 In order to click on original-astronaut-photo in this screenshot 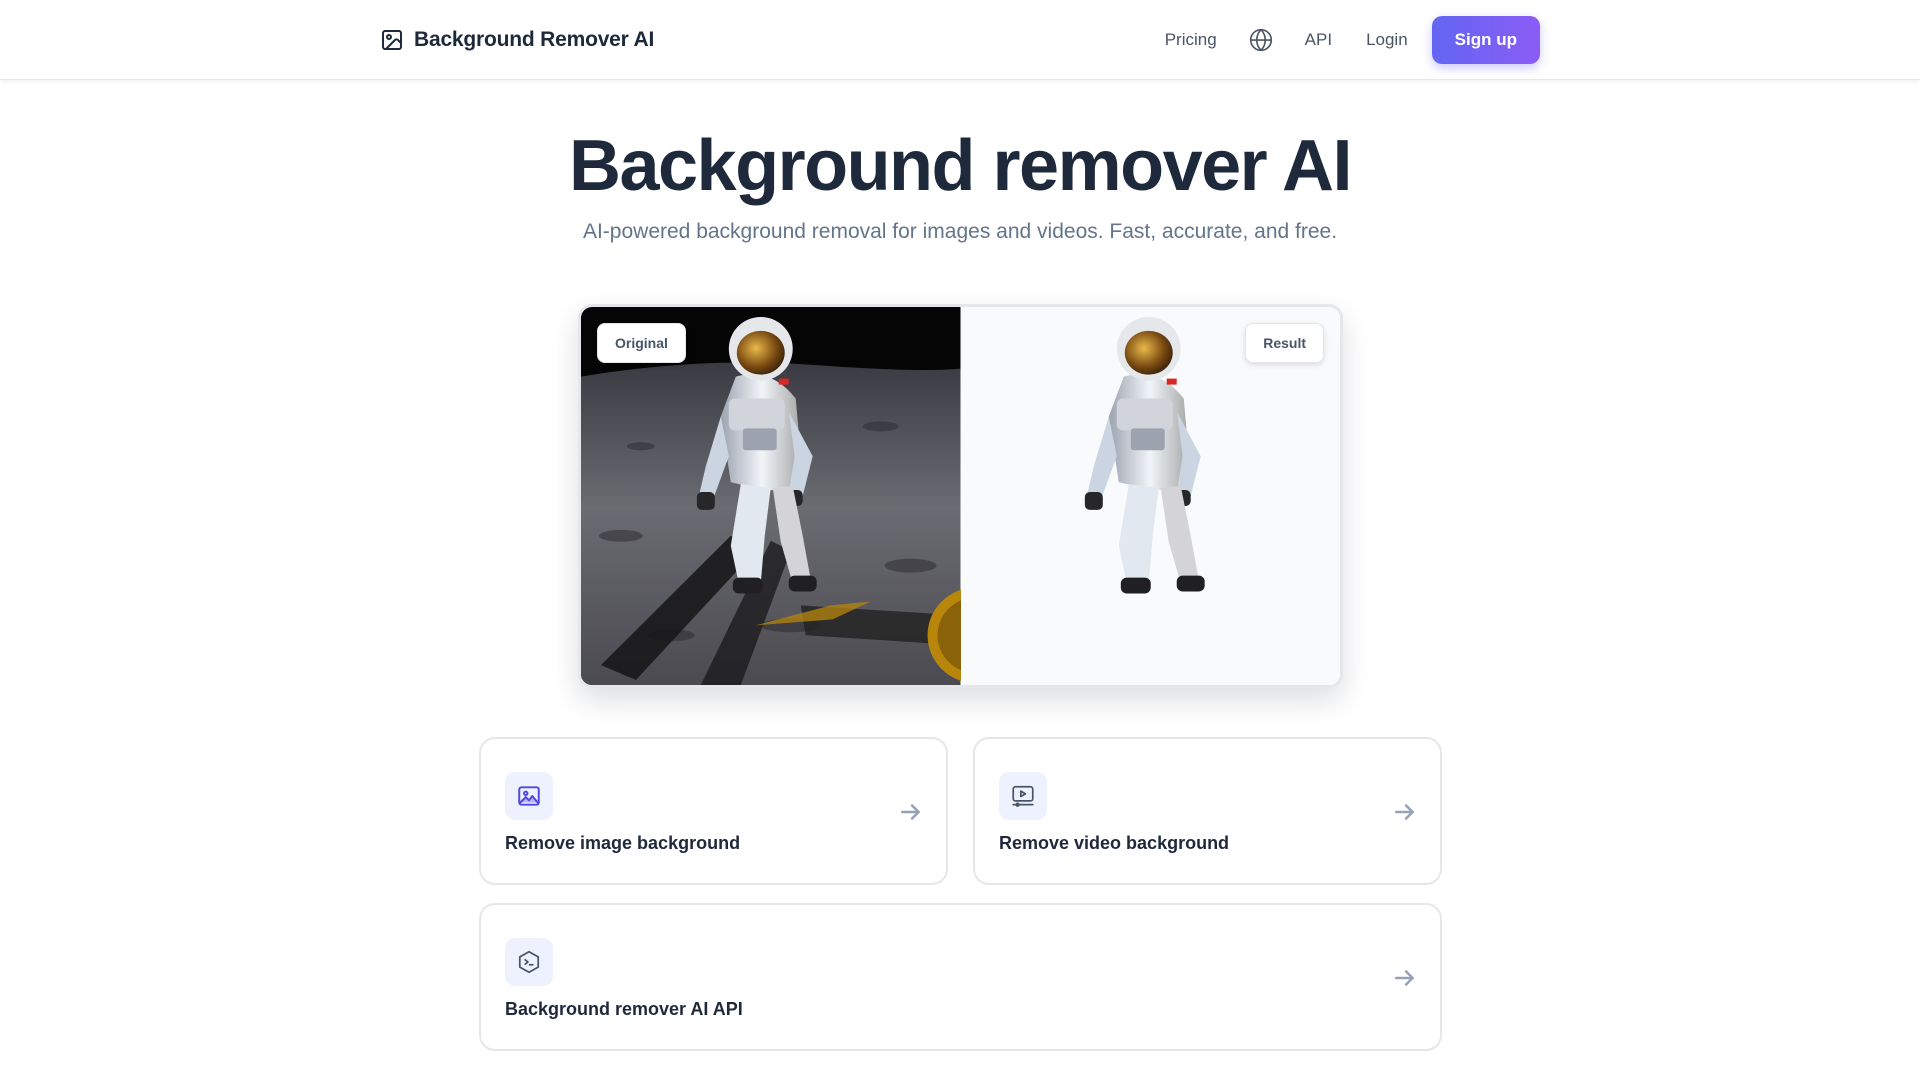, I will do `click(771, 496)`.